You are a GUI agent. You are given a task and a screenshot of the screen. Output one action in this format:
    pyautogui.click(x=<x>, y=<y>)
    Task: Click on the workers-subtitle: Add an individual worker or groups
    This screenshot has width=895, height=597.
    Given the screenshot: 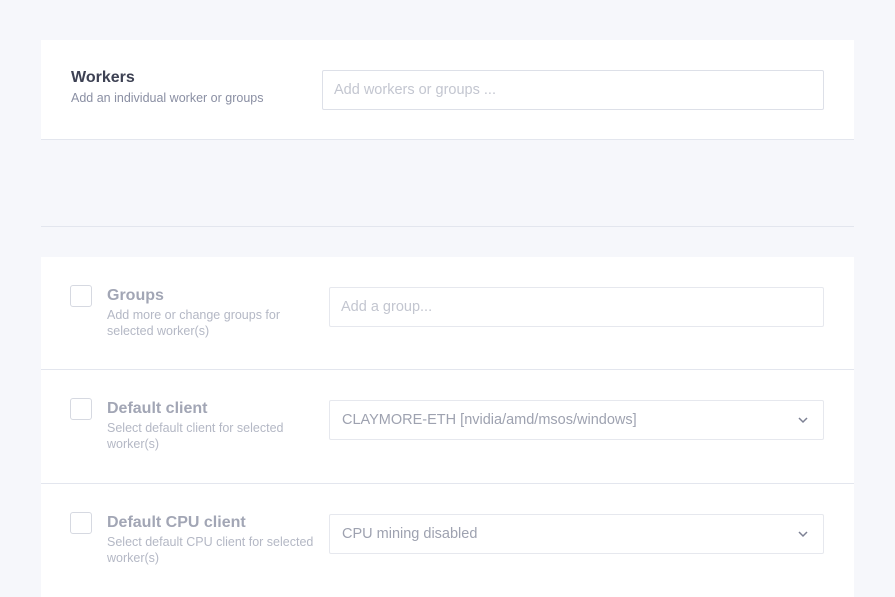 What is the action you would take?
    pyautogui.click(x=167, y=98)
    